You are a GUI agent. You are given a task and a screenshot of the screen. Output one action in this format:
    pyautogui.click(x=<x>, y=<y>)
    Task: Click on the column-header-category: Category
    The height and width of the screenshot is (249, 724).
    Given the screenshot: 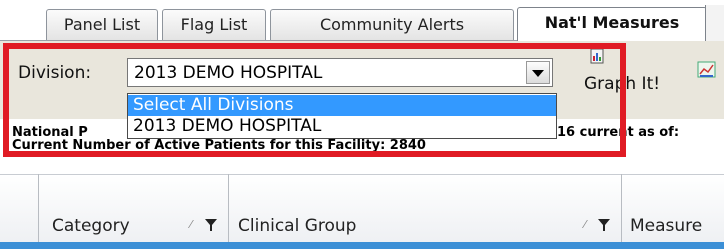 What is the action you would take?
    pyautogui.click(x=91, y=226)
    